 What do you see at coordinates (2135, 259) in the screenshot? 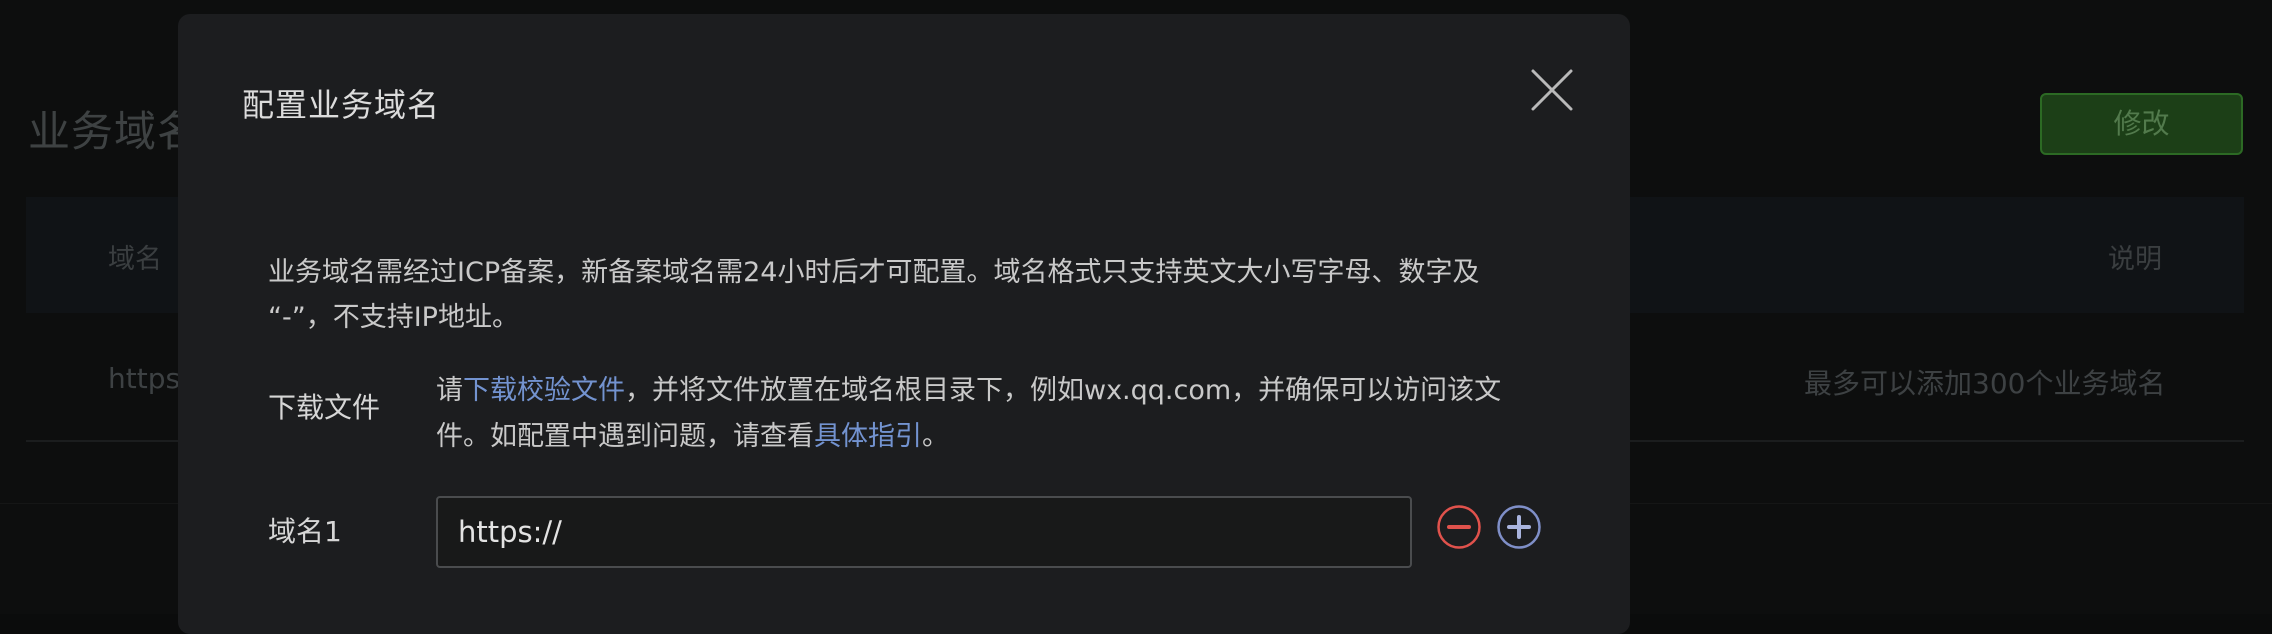
I see `column-header-description: 说明` at bounding box center [2135, 259].